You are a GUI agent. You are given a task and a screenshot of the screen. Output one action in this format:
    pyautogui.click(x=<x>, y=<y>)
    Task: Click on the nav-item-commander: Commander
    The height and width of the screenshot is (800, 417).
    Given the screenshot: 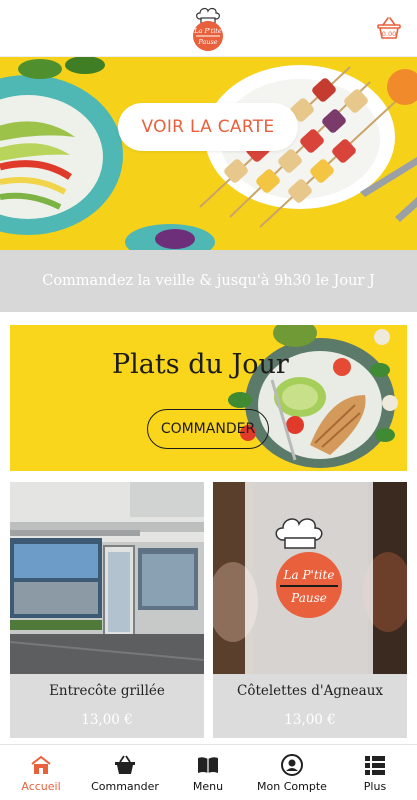 What is the action you would take?
    pyautogui.click(x=125, y=772)
    